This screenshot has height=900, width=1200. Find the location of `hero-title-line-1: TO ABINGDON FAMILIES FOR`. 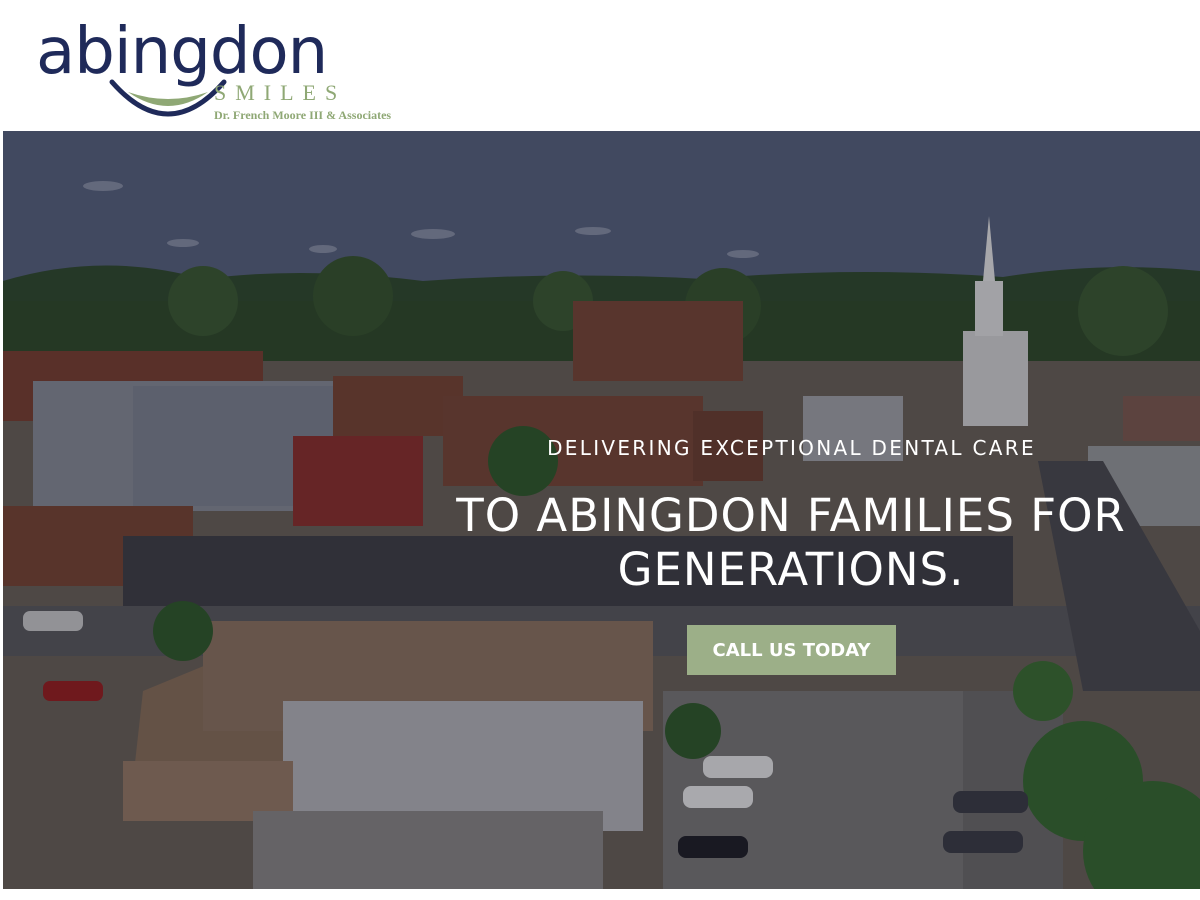

hero-title-line-1: TO ABINGDON FAMILIES FOR is located at coordinates (791, 515).